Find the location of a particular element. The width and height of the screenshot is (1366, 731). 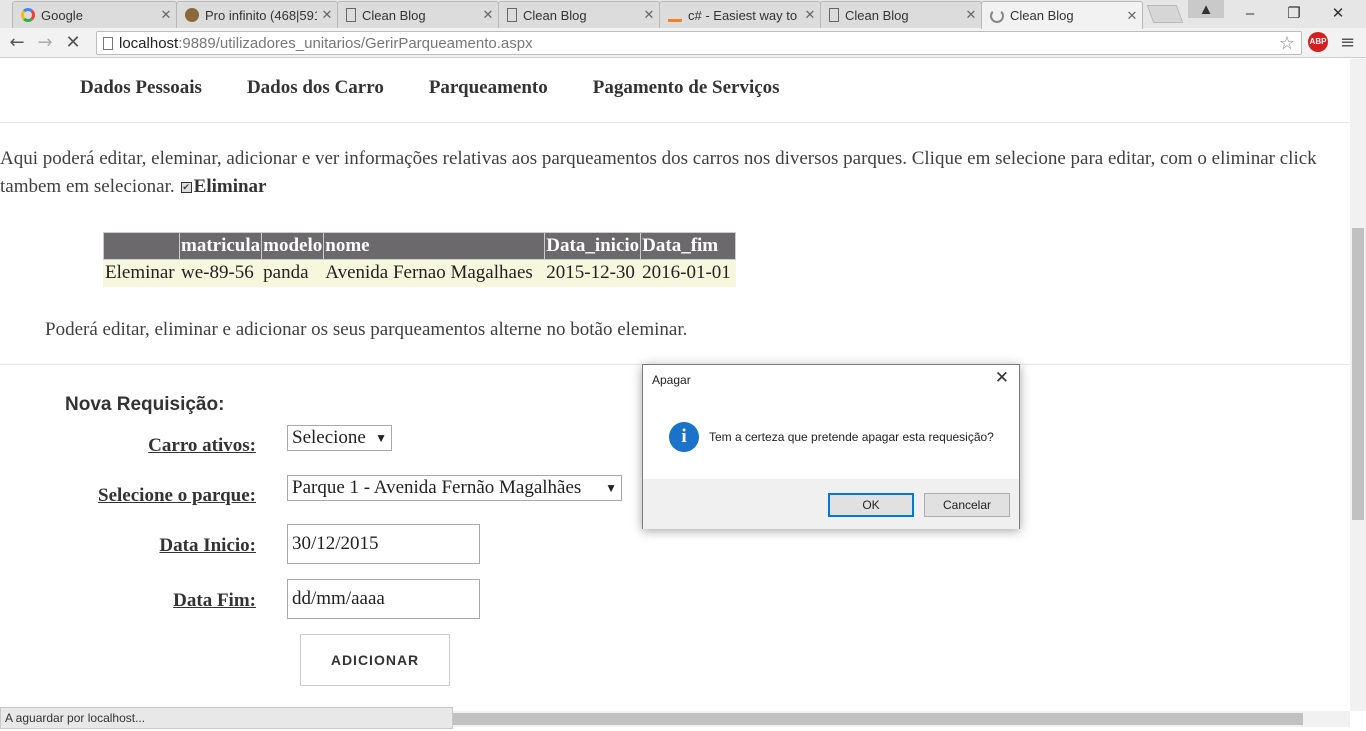

nav-parqueamento: Parqueamento is located at coordinates (488, 88).